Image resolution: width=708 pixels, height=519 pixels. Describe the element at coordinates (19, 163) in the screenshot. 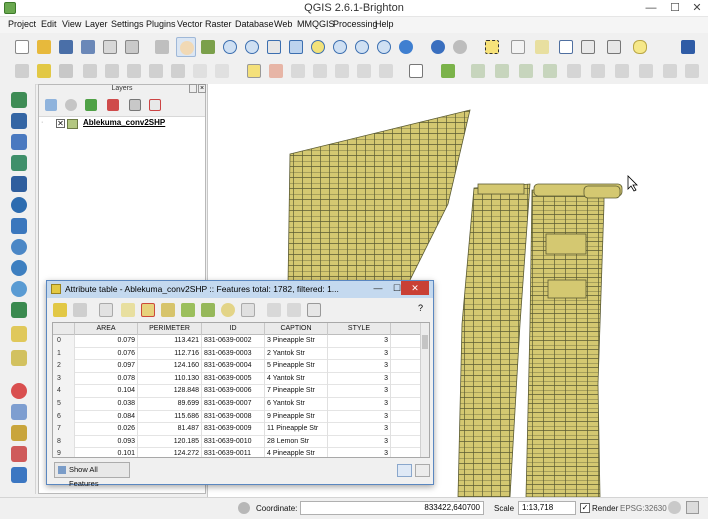

I see `add-spatialite-layer-button` at that location.